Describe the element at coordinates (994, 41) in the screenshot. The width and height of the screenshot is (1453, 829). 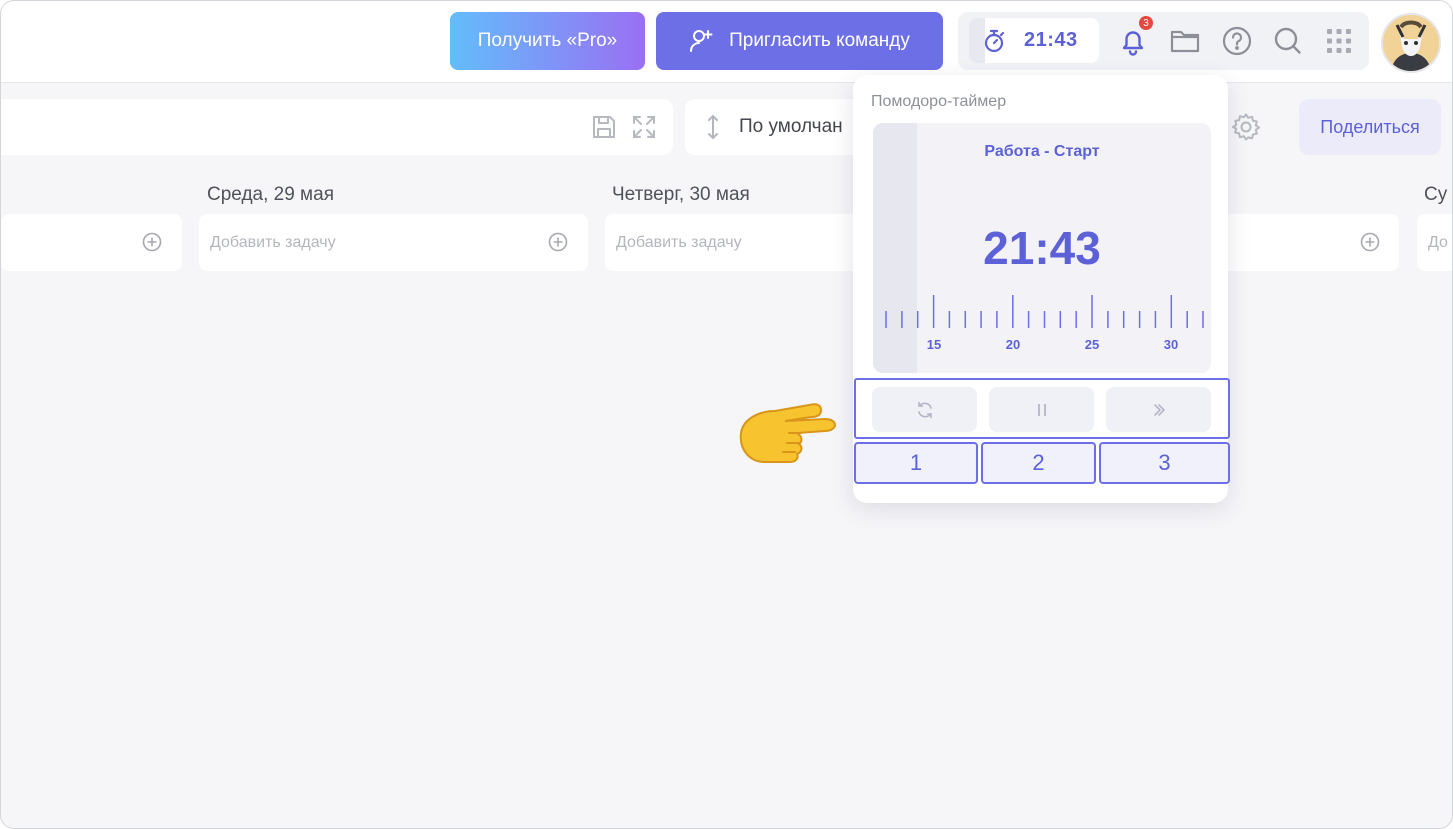
I see `stopwatch-icon` at that location.